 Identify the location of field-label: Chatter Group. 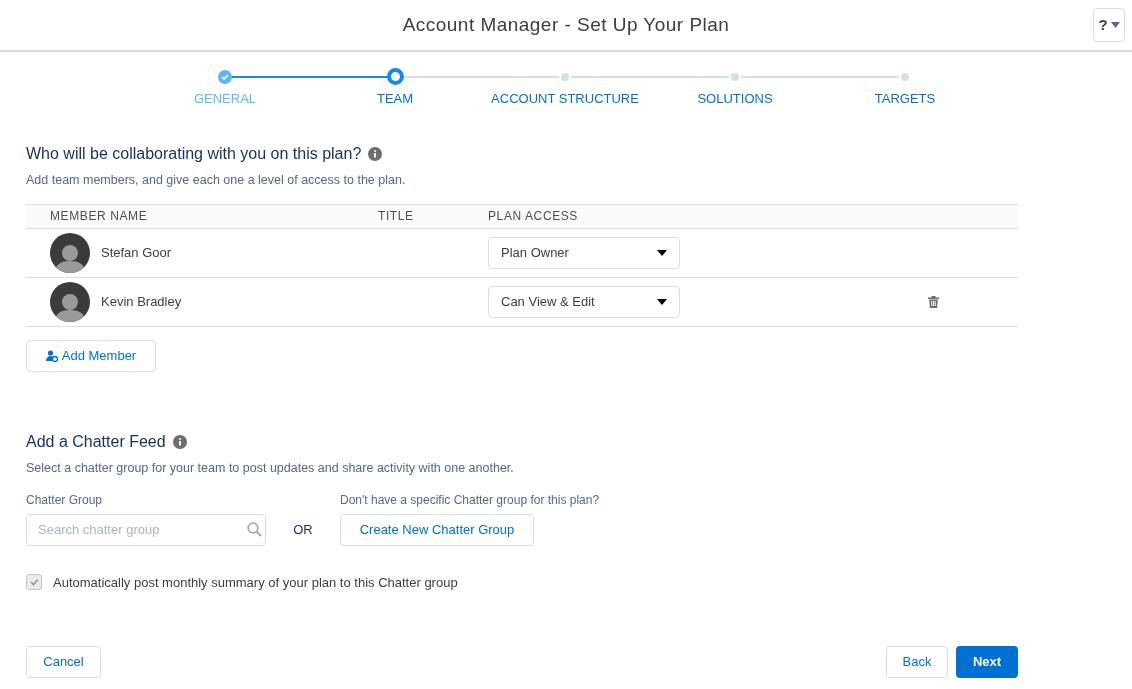
(65, 500).